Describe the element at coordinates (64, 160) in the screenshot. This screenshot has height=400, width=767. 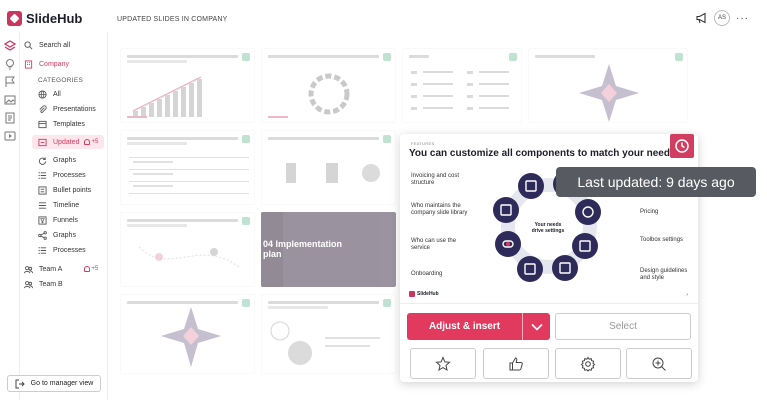
I see `category-label: Graphs` at that location.